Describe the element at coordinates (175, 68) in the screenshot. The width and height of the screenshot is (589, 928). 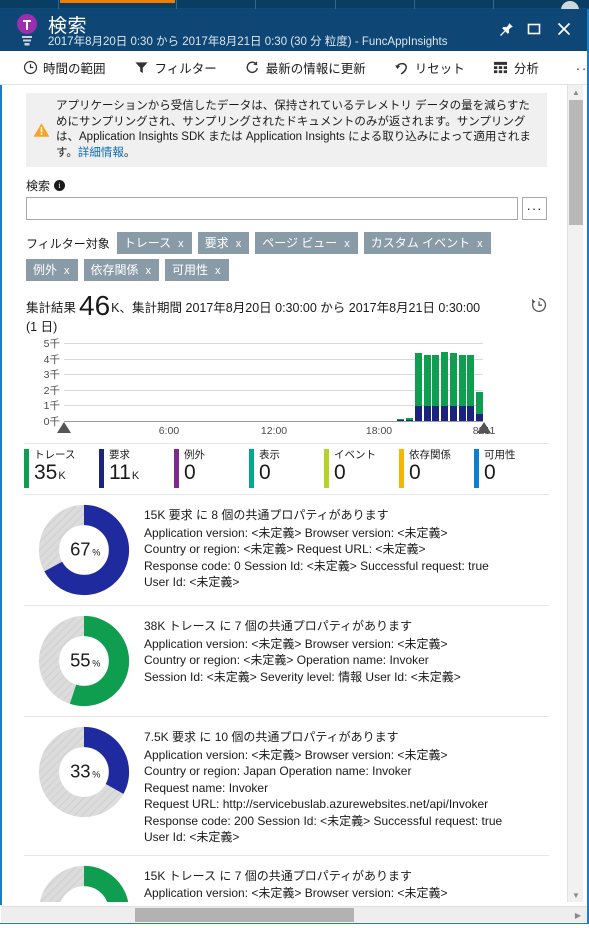
I see `command-filter: フィルター` at that location.